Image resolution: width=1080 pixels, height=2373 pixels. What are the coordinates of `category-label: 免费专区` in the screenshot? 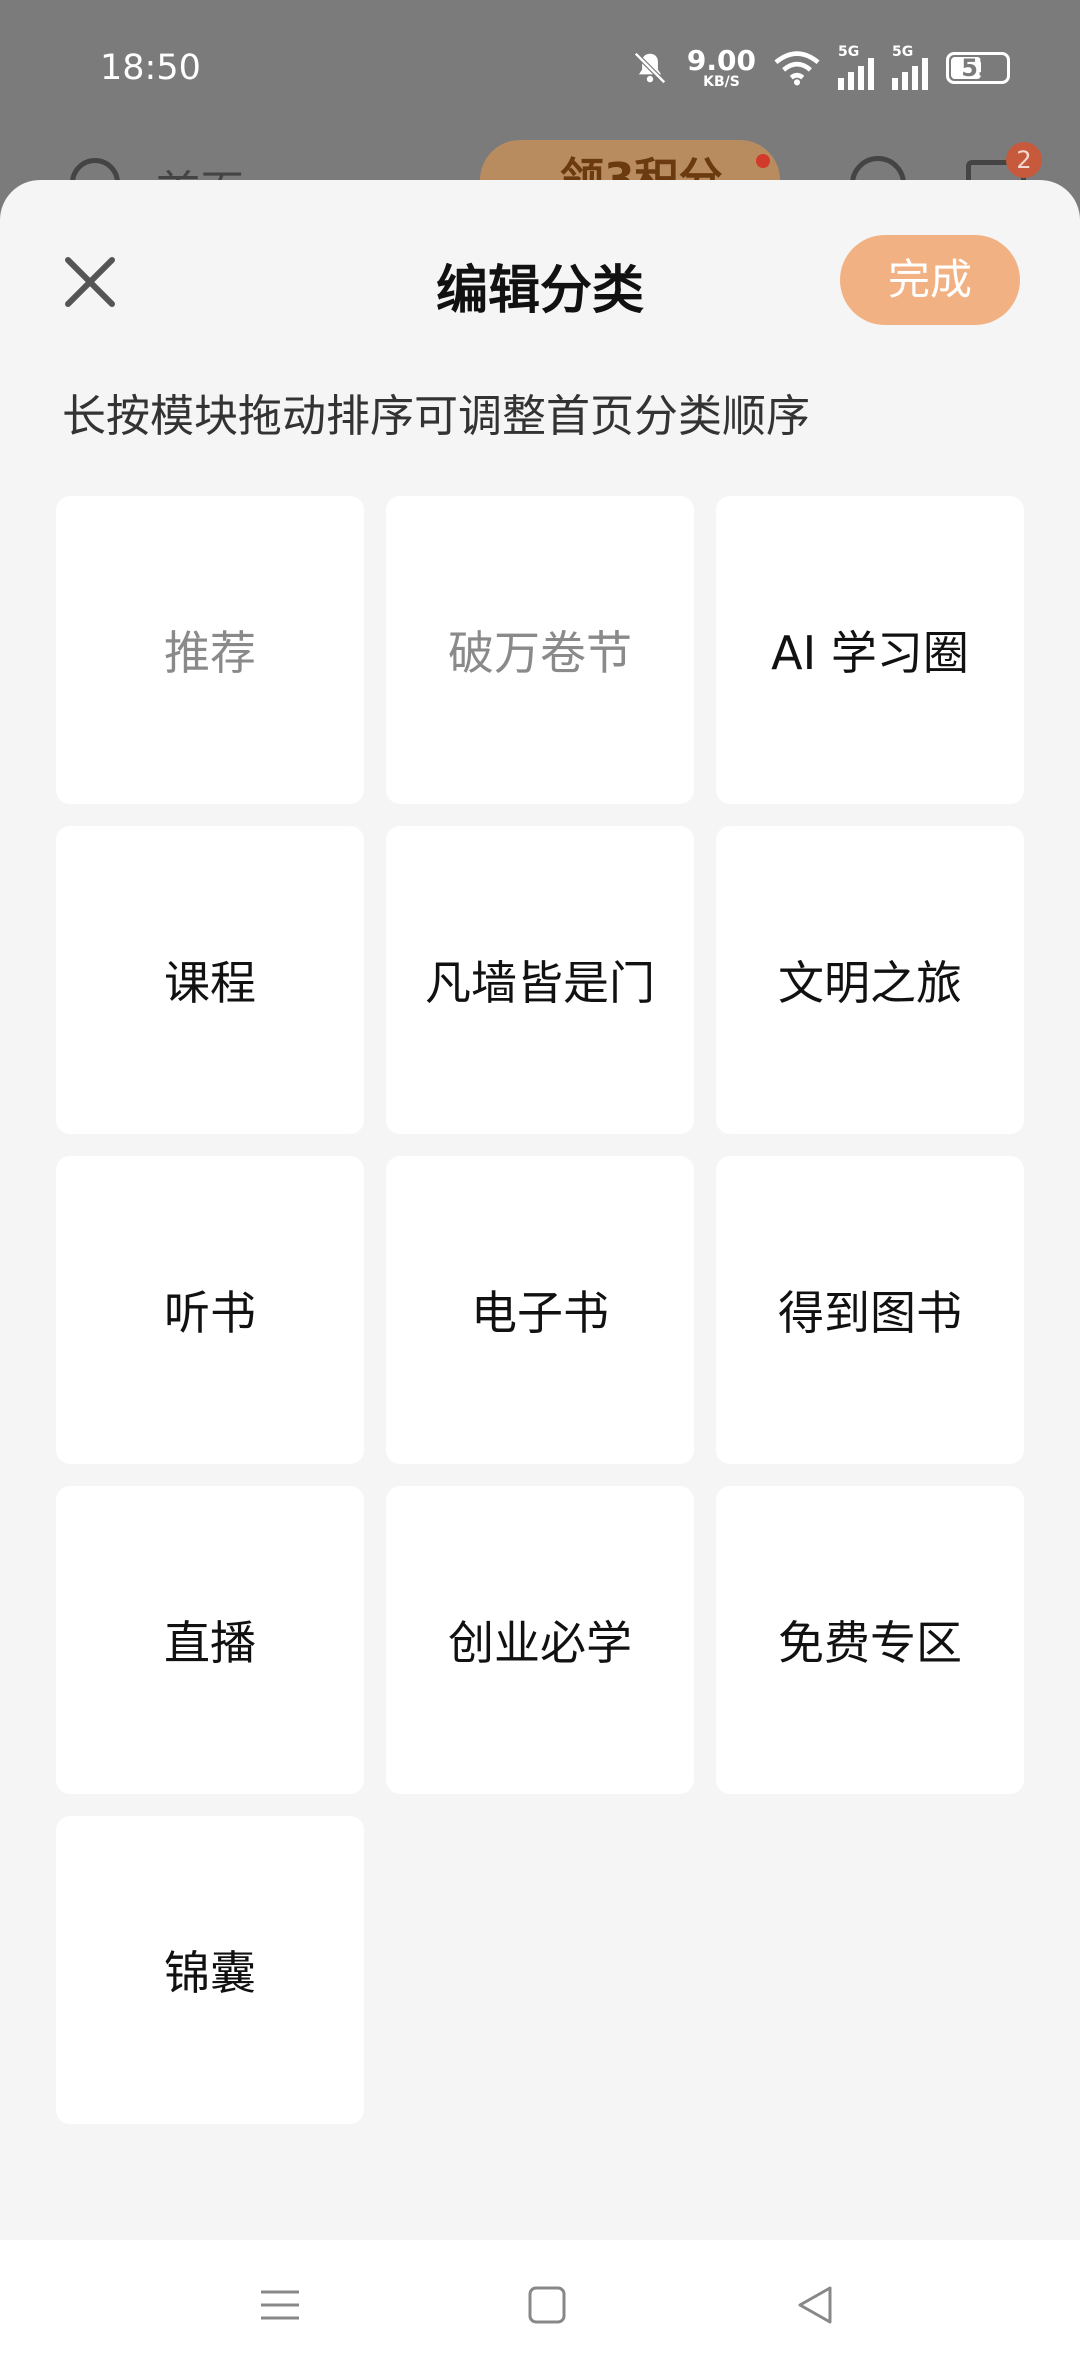 It's located at (870, 1643).